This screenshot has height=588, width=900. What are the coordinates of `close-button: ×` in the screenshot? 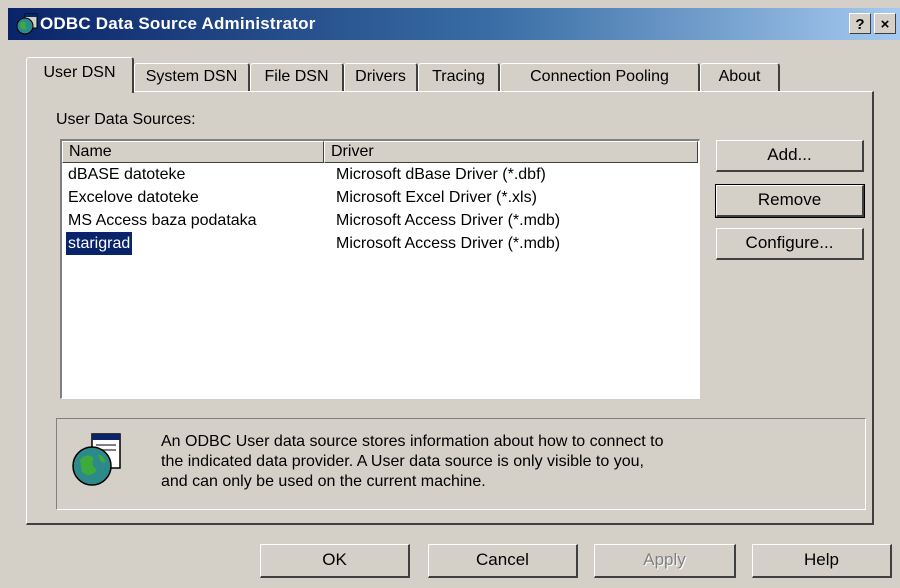 It's located at (885, 23).